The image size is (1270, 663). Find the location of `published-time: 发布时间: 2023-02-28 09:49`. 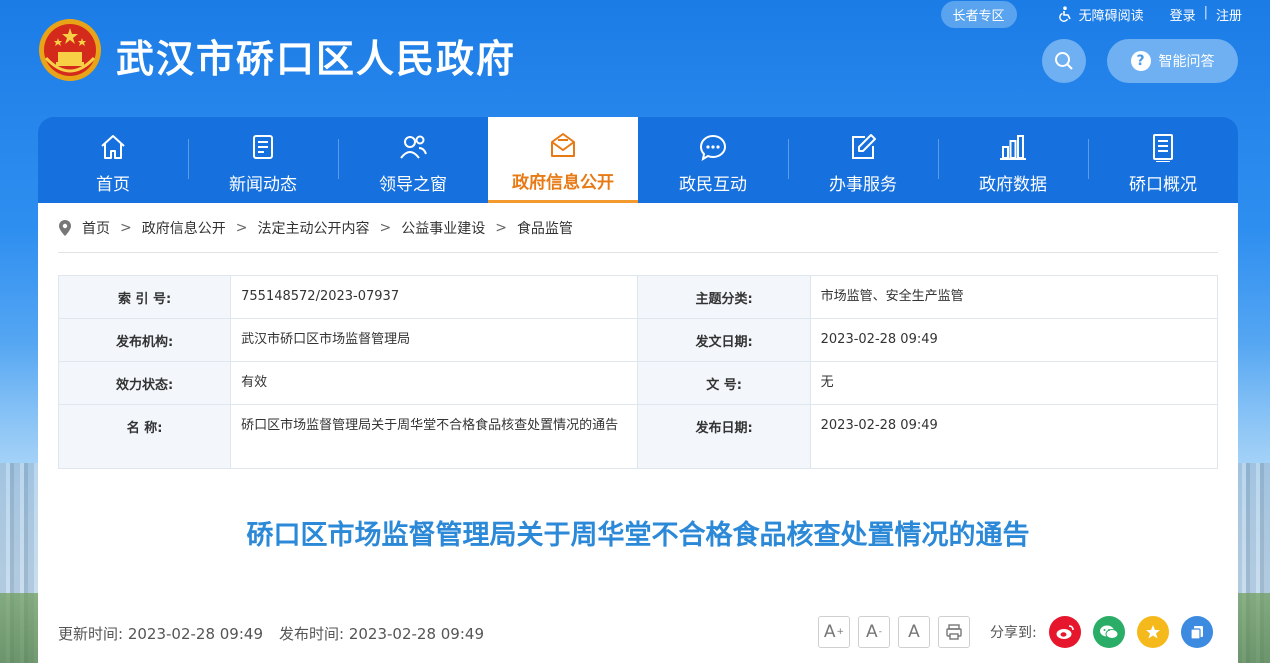

published-time: 发布时间: 2023-02-28 09:49 is located at coordinates (381, 633).